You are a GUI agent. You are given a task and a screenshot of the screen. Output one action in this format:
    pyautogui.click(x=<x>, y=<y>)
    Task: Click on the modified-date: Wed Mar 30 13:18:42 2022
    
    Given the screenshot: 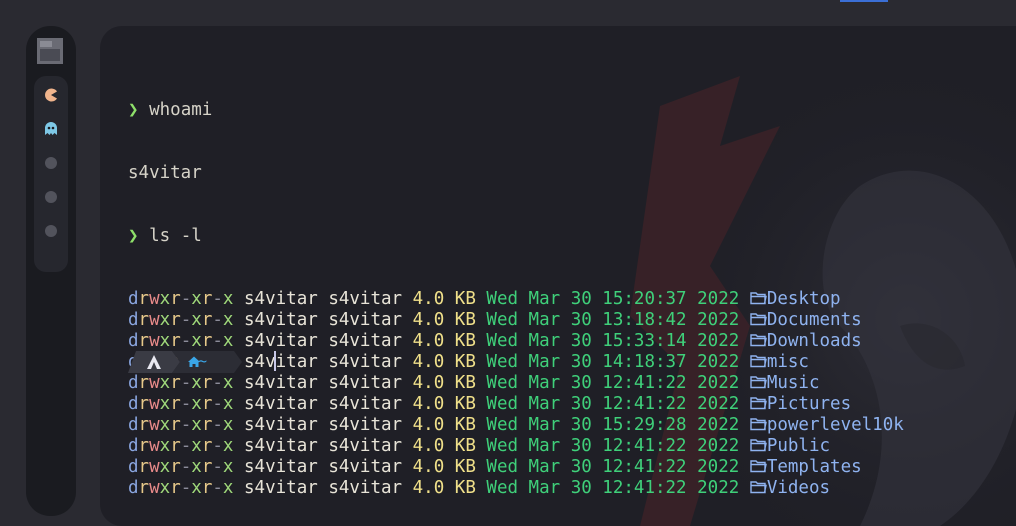 What is the action you would take?
    pyautogui.click(x=613, y=320)
    